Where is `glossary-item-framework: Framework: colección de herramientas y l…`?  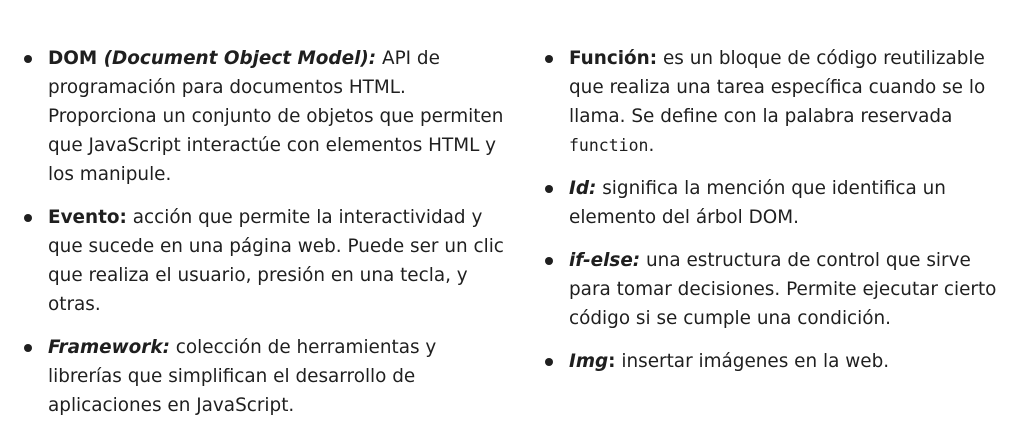
glossary-item-framework: Framework: colección de herramientas y l… is located at coordinates (267, 376).